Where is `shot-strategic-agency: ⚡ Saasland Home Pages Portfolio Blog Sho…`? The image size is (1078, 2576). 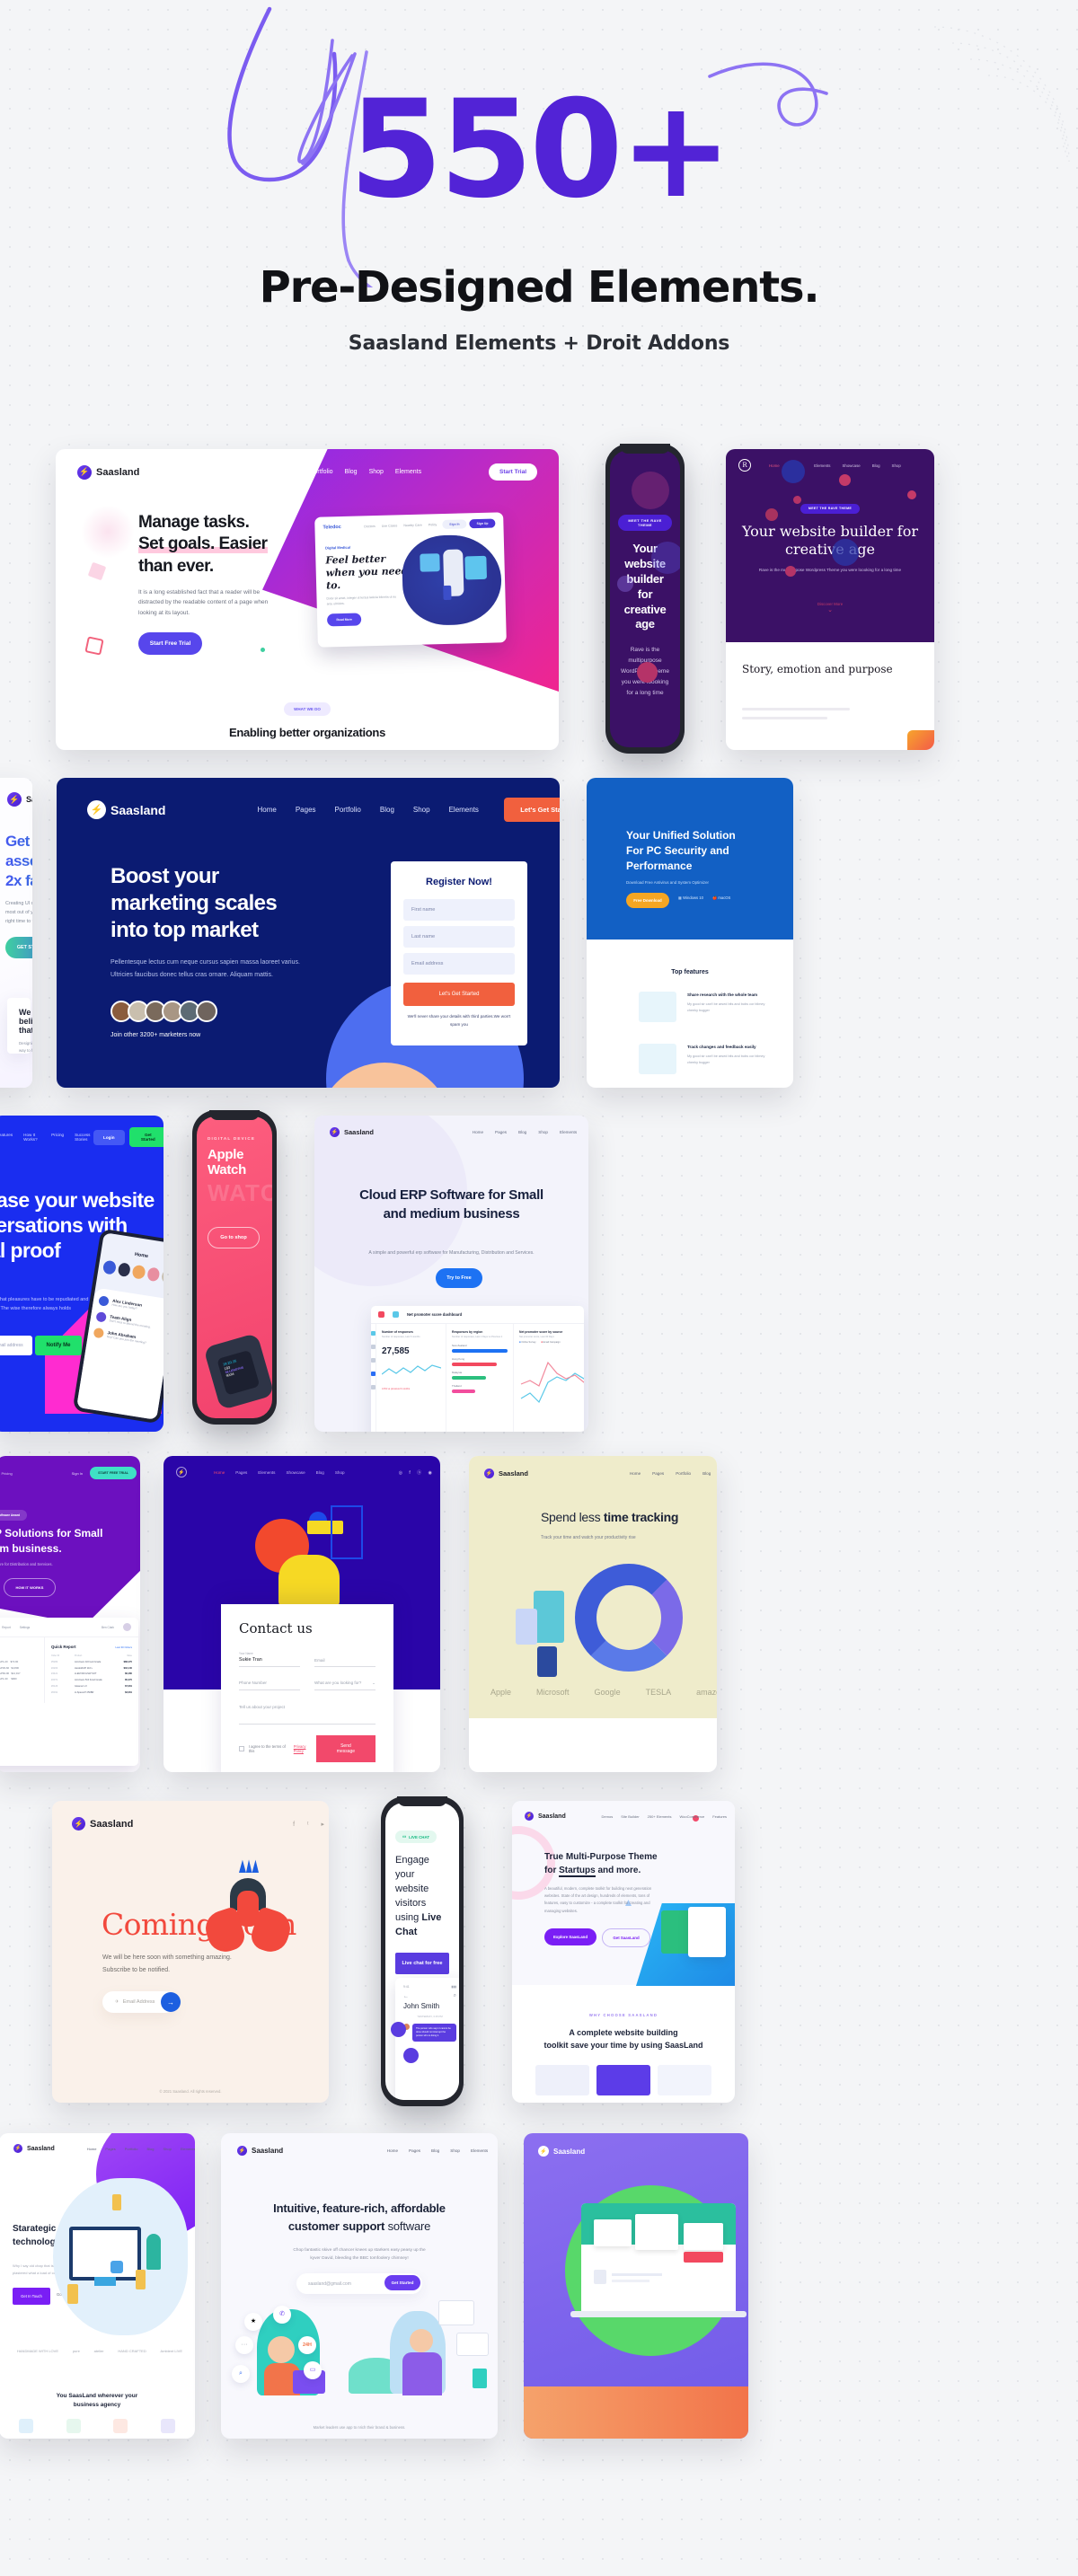
shot-strategic-agency: ⚡ Saasland Home Pages Portfolio Blog Sho… is located at coordinates (98, 2286).